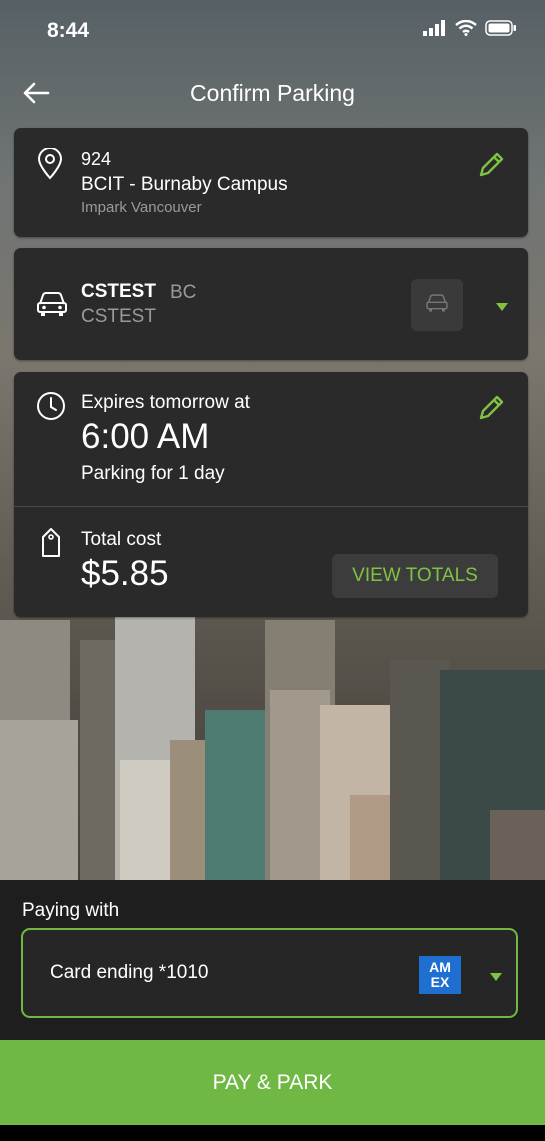 This screenshot has height=1141, width=545. What do you see at coordinates (96, 159) in the screenshot?
I see `lot-number: 924` at bounding box center [96, 159].